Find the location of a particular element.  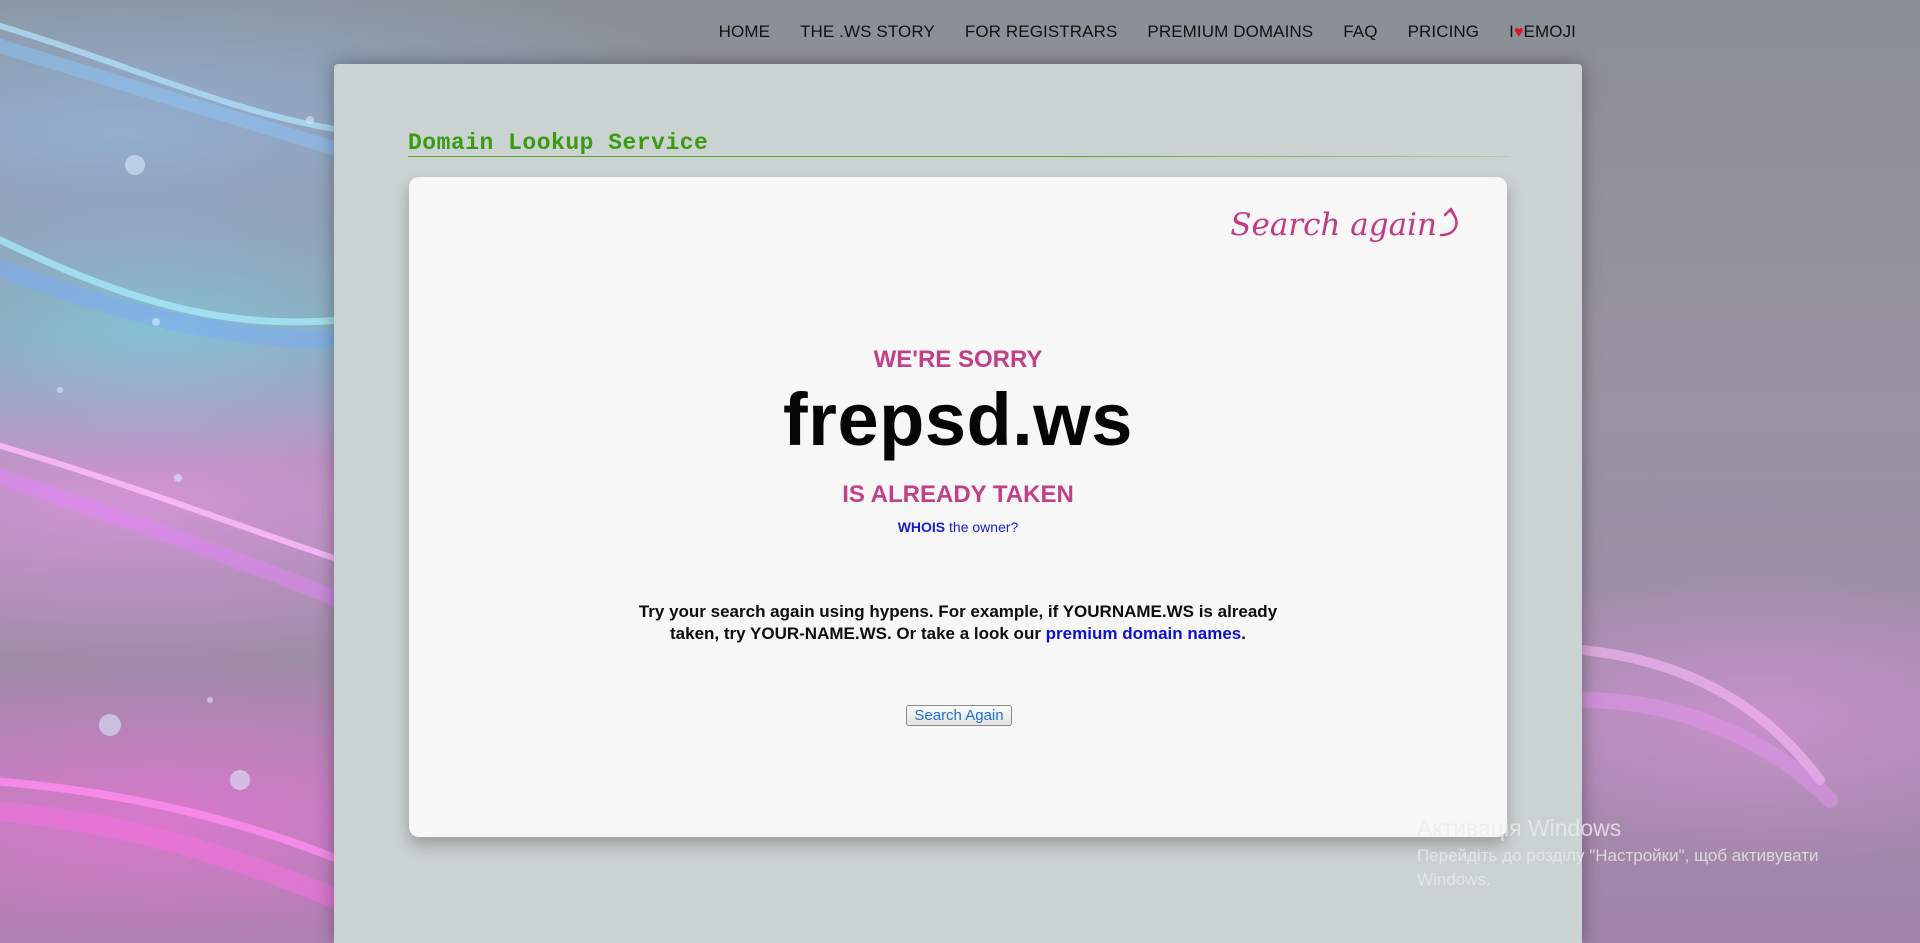

nav-home: HOME is located at coordinates (744, 32).